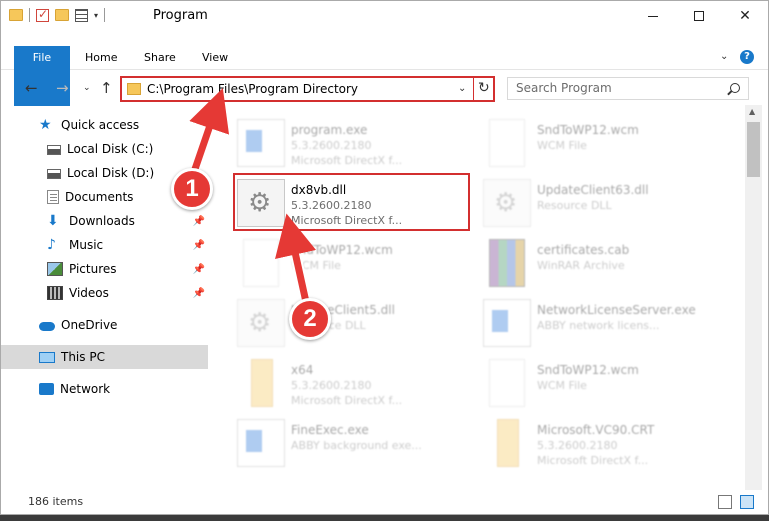  Describe the element at coordinates (46, 389) in the screenshot. I see `network-icon` at that location.